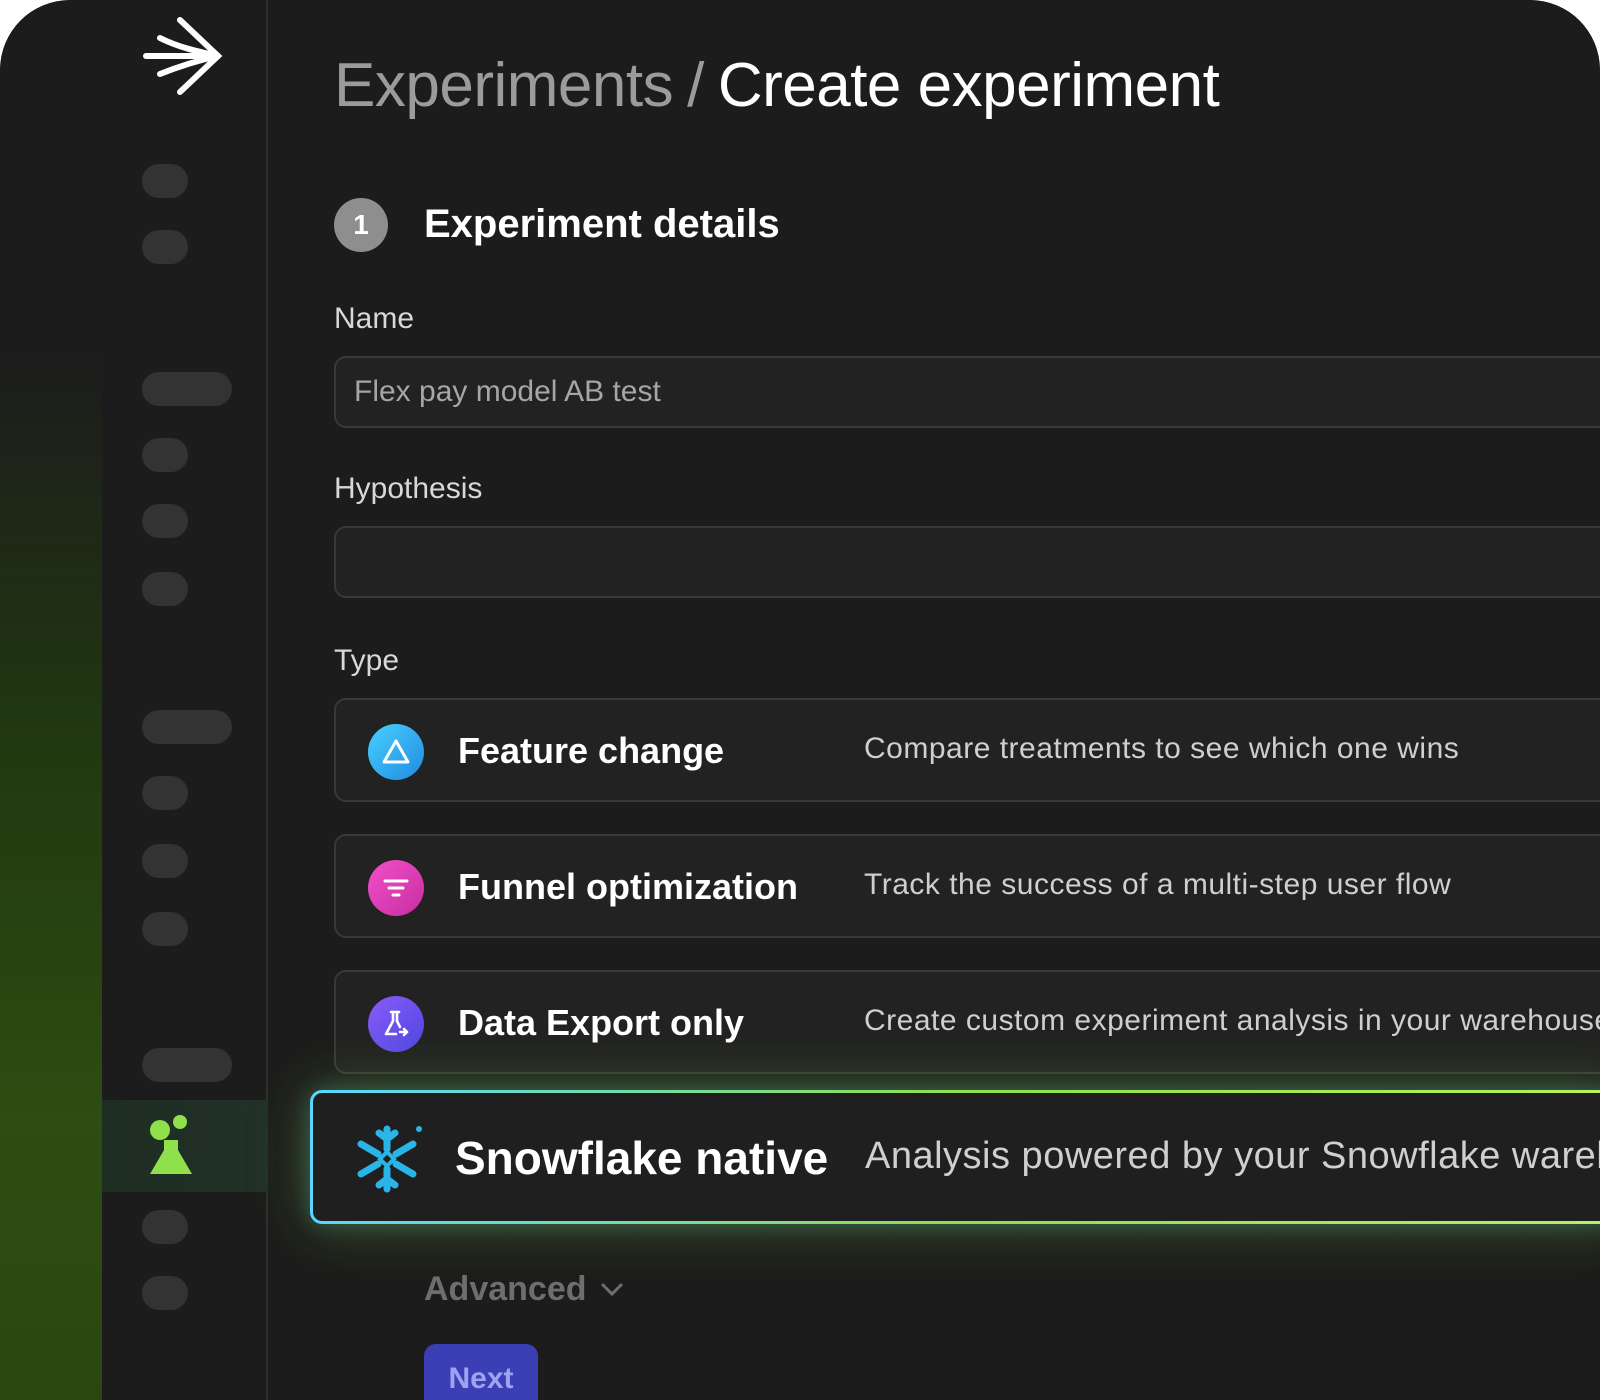  I want to click on sidebar-item-experiments, so click(185, 1146).